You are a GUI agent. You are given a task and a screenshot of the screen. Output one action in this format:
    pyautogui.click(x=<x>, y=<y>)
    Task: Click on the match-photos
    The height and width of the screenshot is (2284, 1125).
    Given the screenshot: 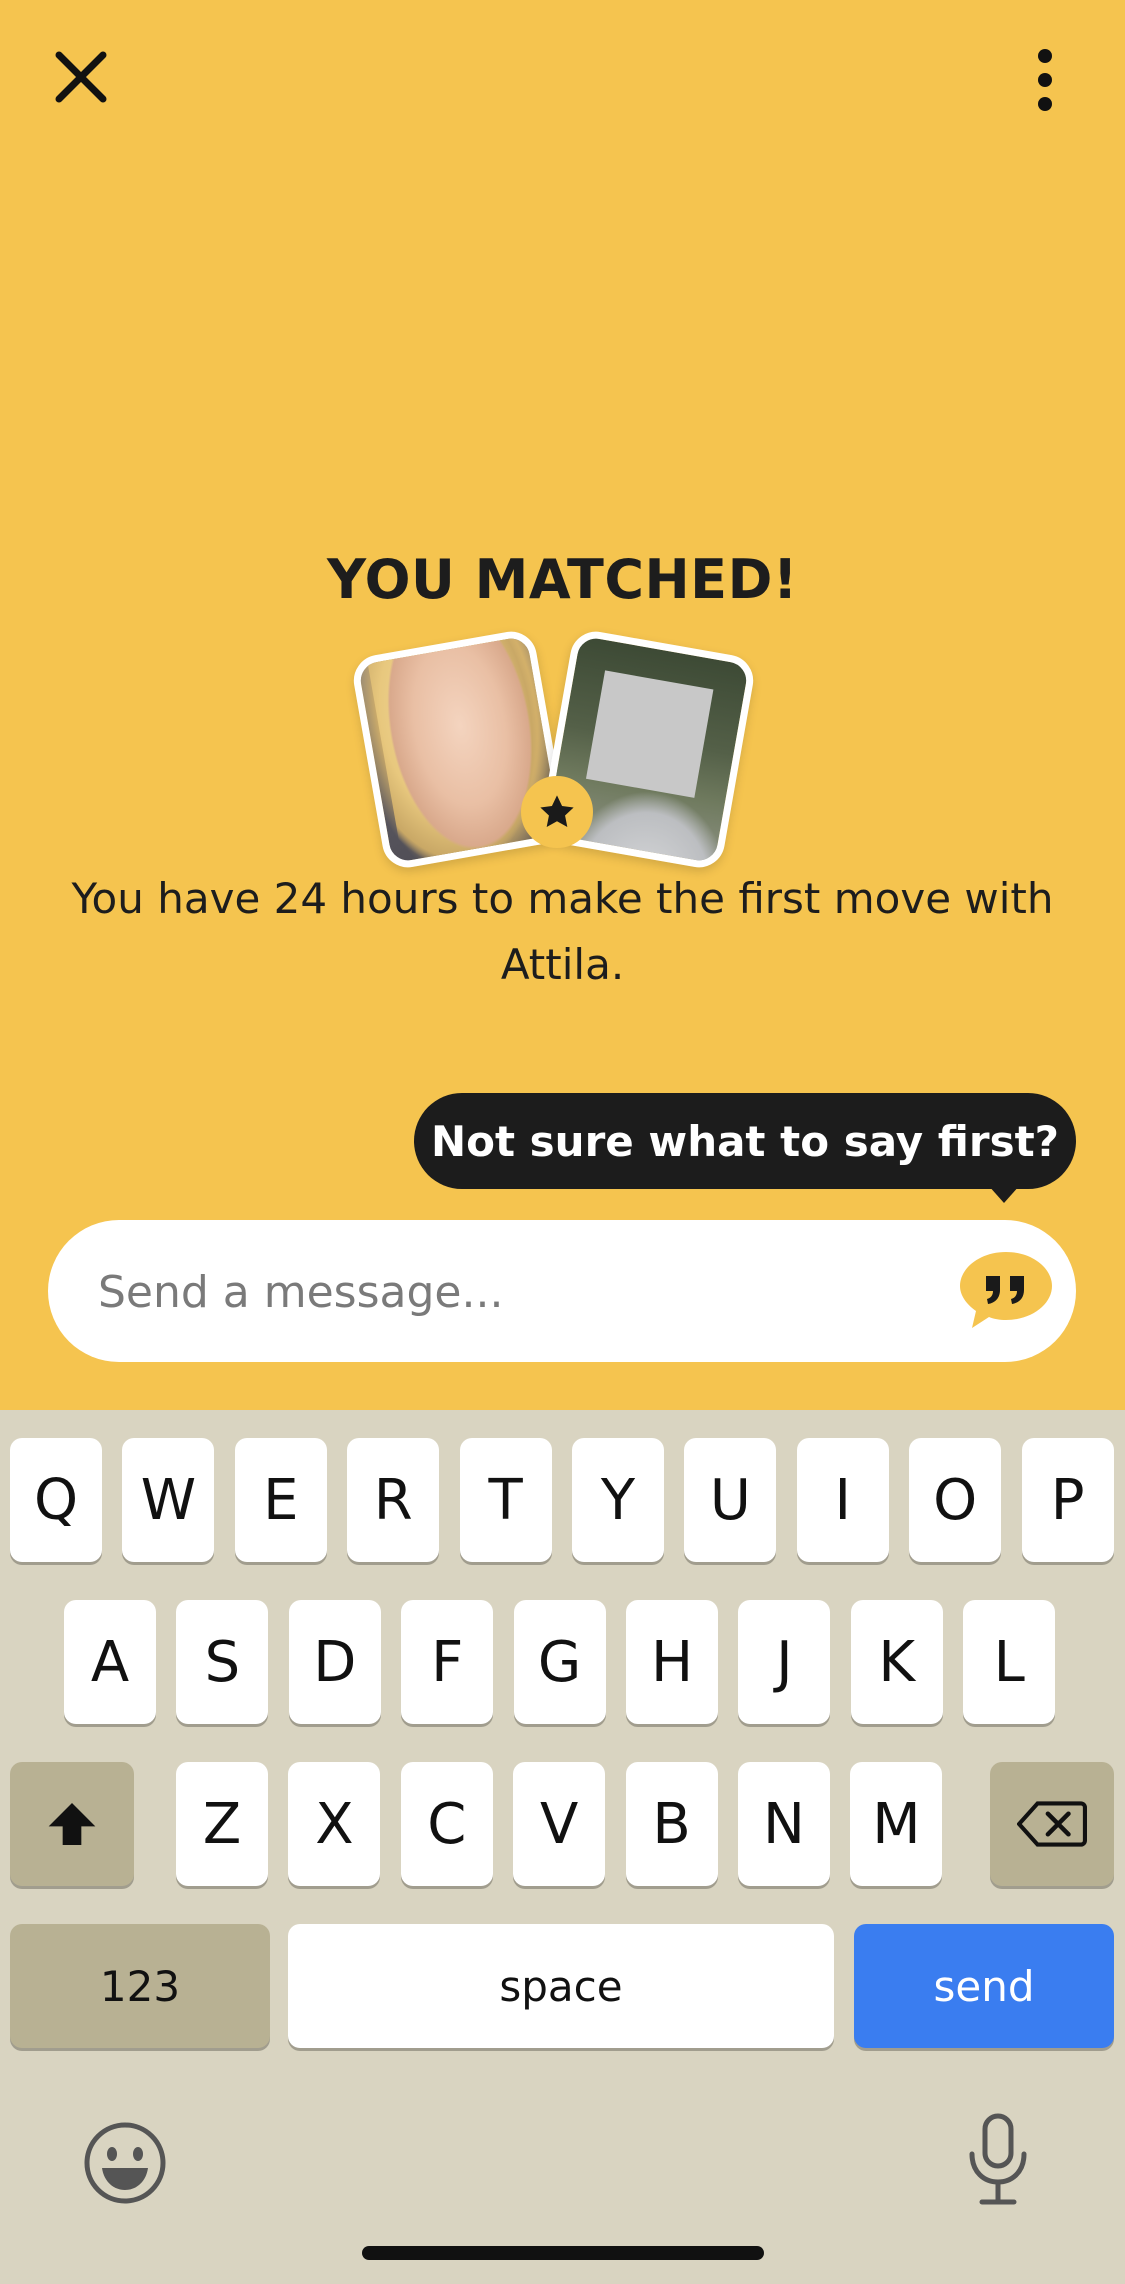 What is the action you would take?
    pyautogui.click(x=562, y=749)
    